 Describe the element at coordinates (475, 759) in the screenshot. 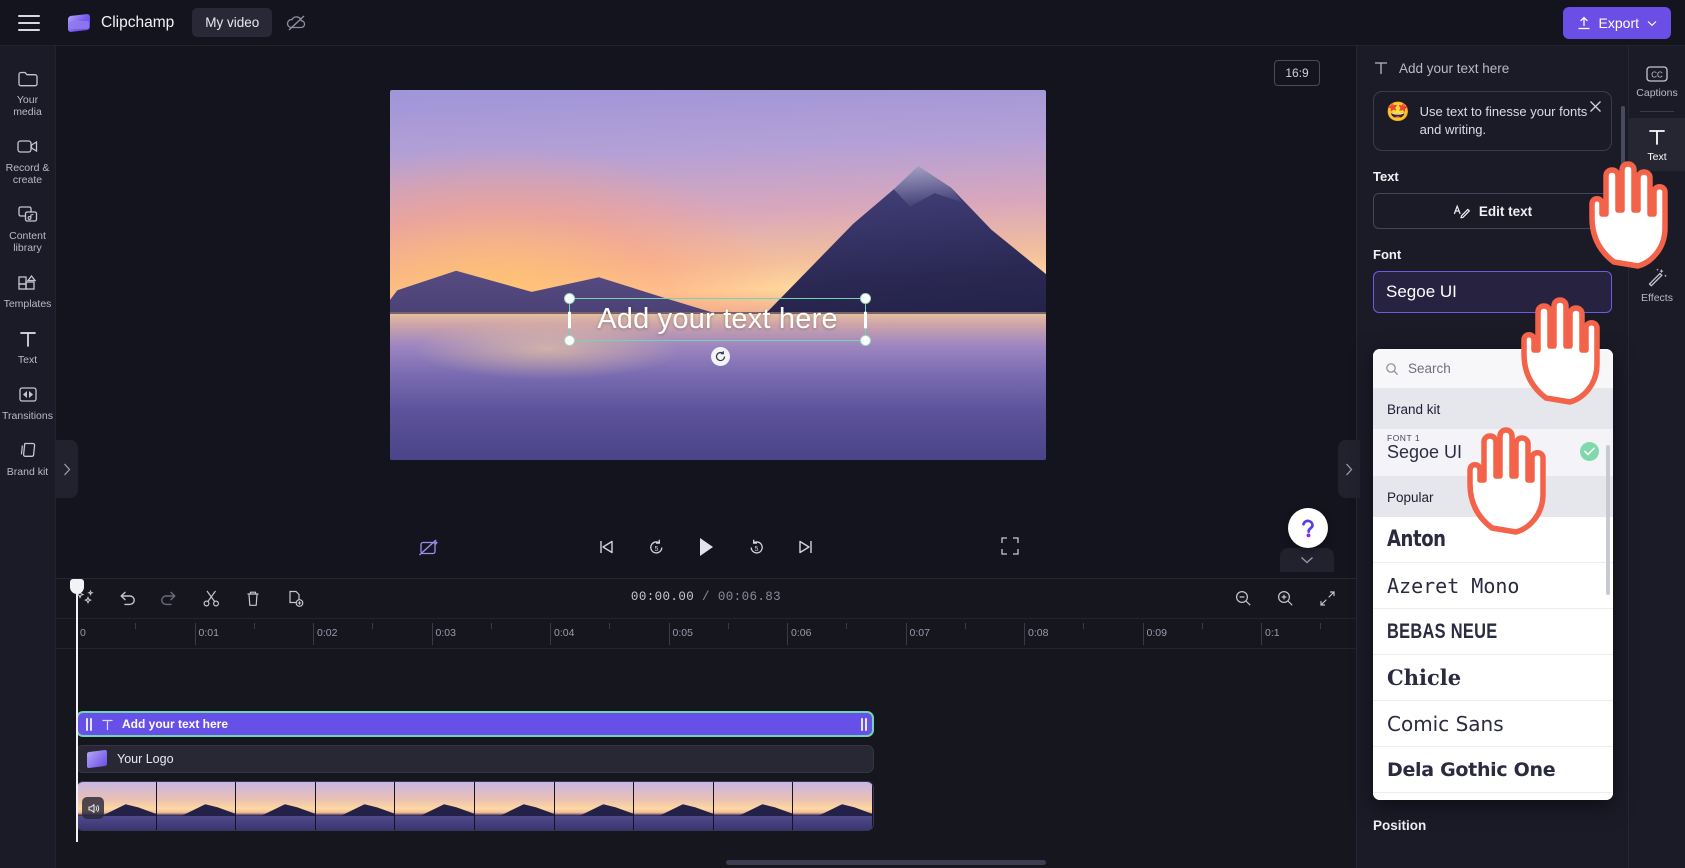

I see `timeline-clip-logo: Your Logo` at that location.